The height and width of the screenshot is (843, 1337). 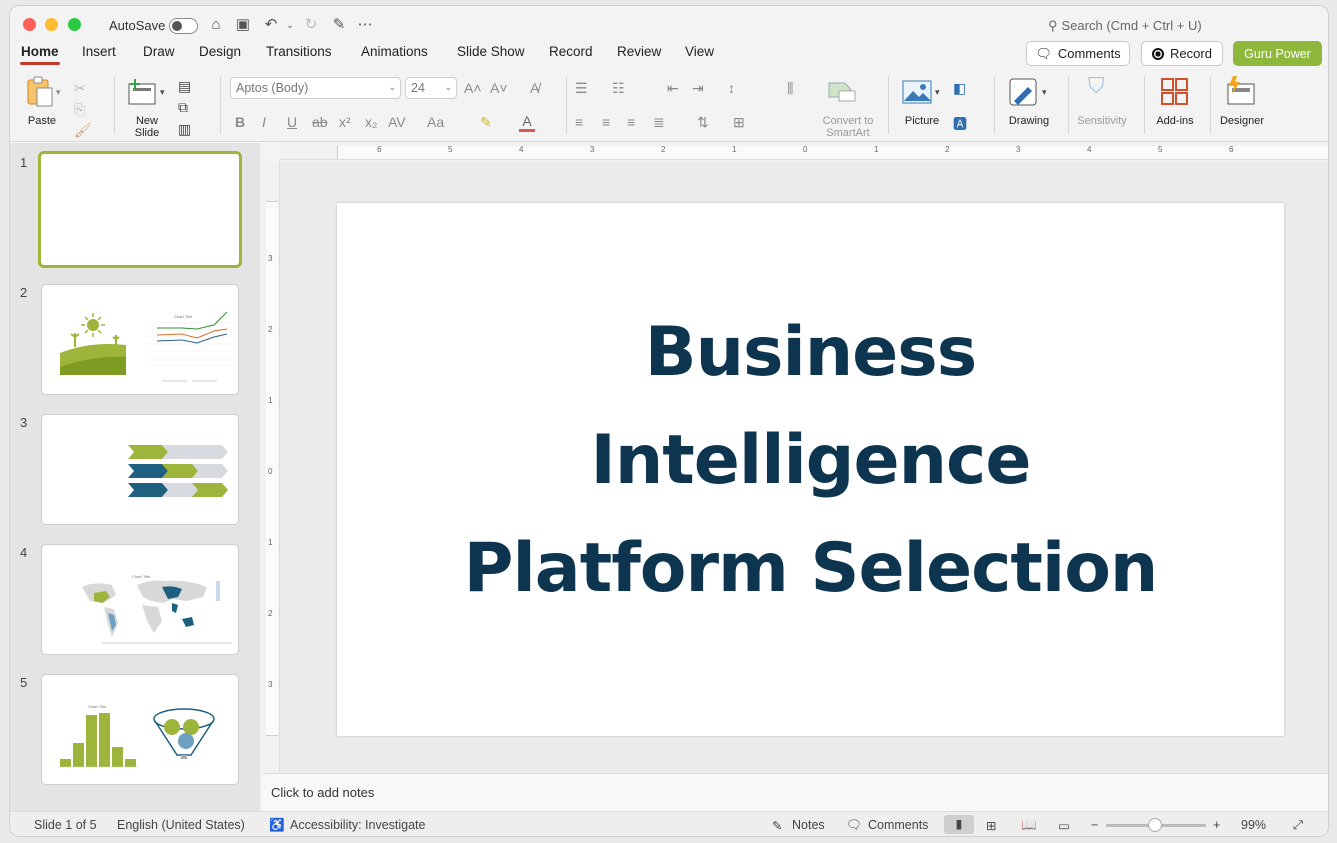 What do you see at coordinates (699, 51) in the screenshot?
I see `tab-view: View` at bounding box center [699, 51].